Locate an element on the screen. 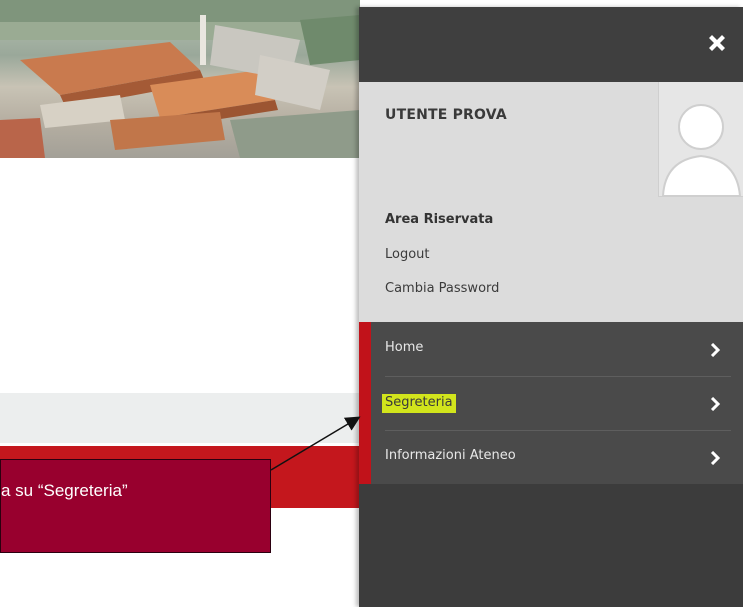  user-name: UTENTE PROVA is located at coordinates (446, 115).